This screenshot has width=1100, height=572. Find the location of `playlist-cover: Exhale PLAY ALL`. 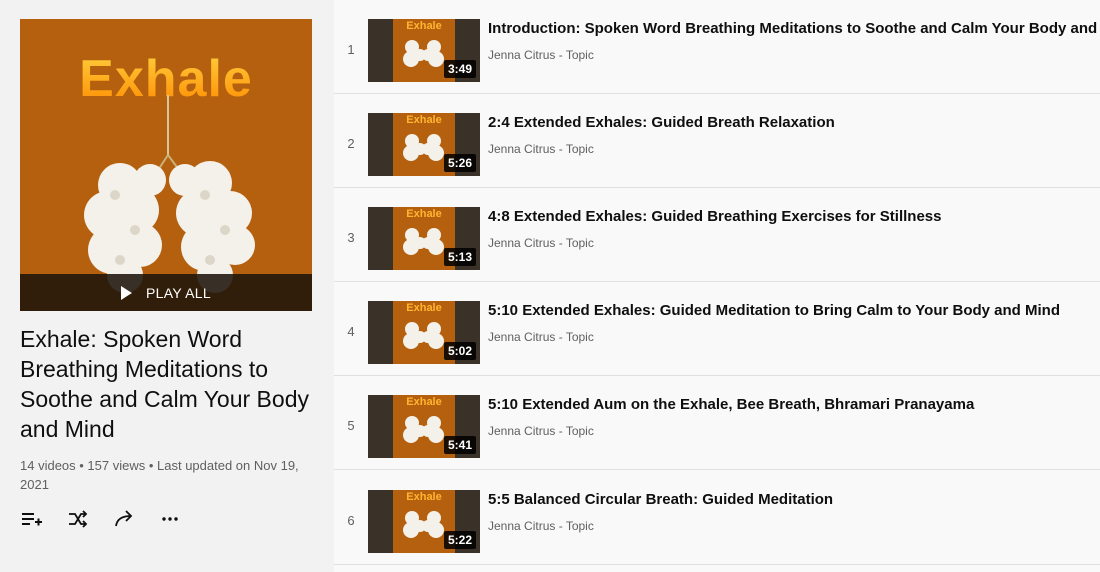

playlist-cover: Exhale PLAY ALL is located at coordinates (166, 165).